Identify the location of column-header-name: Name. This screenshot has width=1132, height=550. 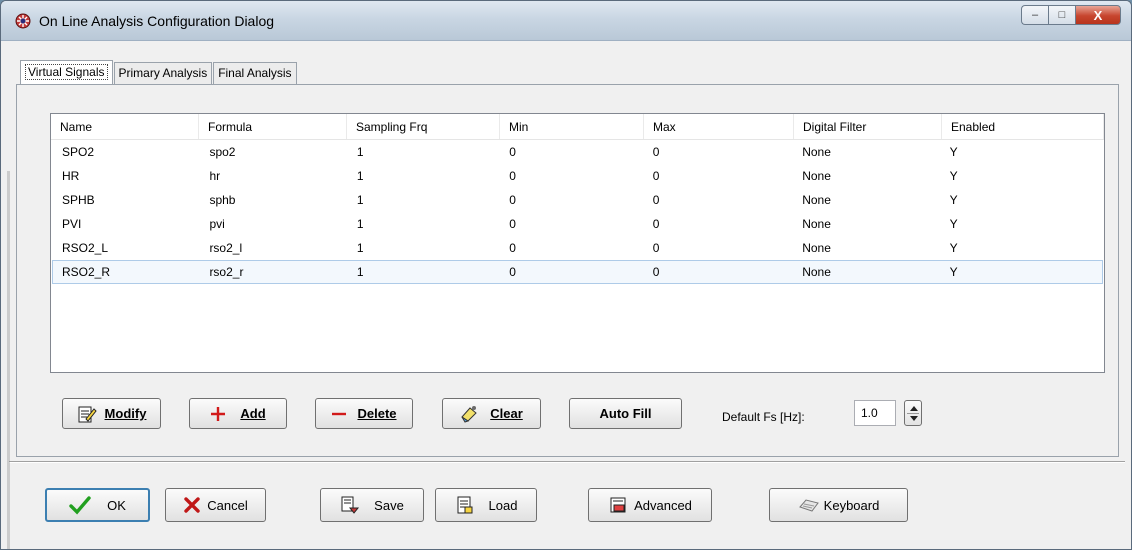
(125, 126).